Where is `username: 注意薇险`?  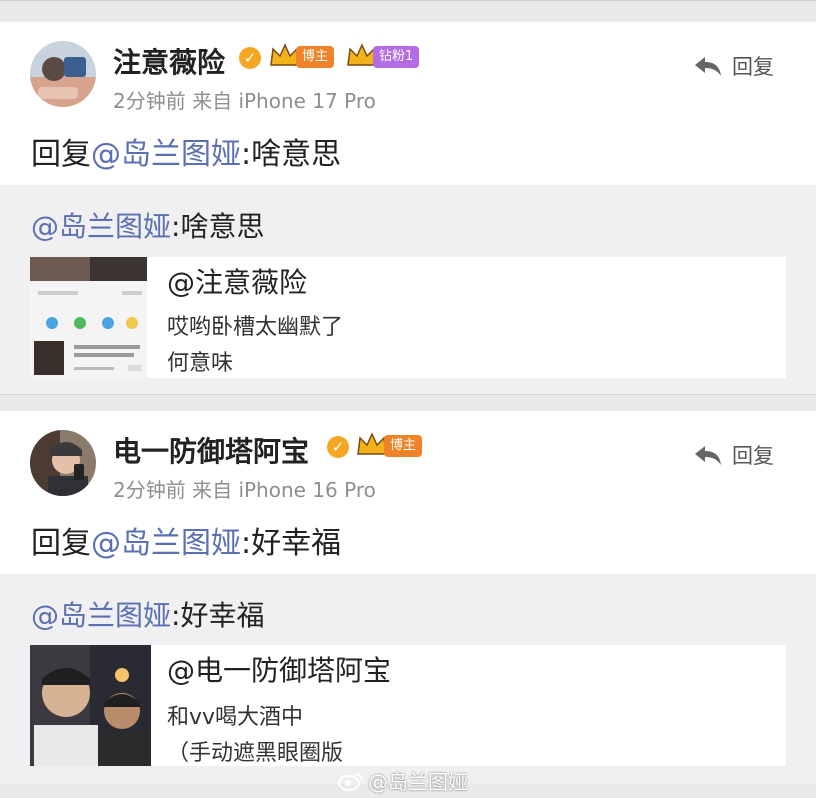 username: 注意薇险 is located at coordinates (169, 61).